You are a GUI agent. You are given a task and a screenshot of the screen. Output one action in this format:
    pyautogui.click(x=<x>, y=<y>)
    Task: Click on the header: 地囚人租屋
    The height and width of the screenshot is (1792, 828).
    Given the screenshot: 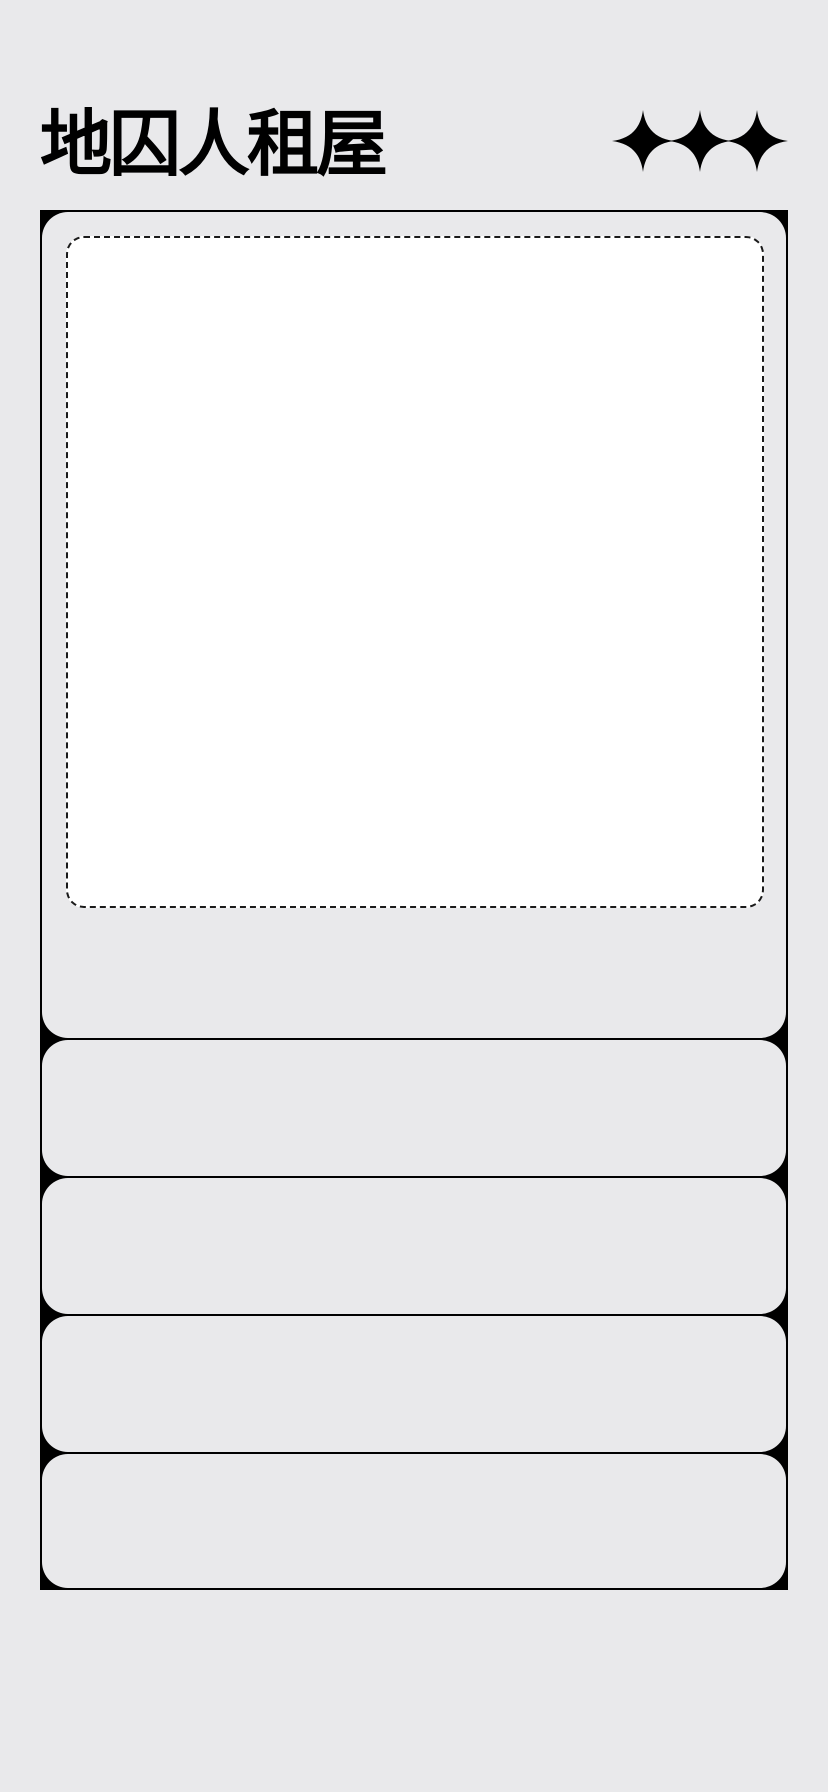 What is the action you would take?
    pyautogui.click(x=414, y=144)
    